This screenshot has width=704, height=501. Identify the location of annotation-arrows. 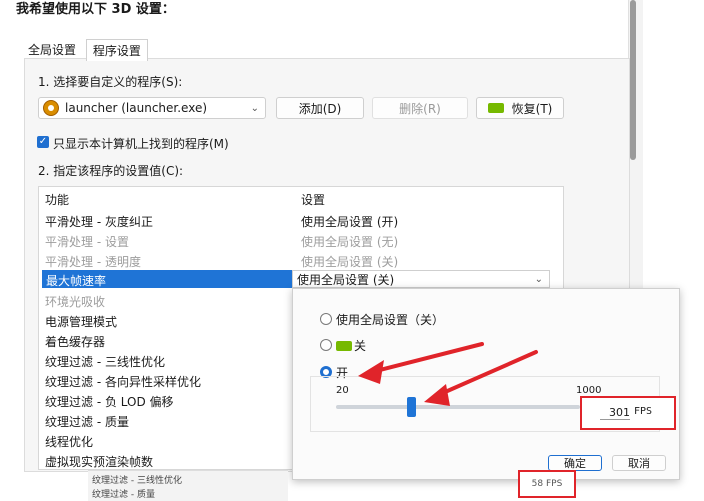
(448, 374).